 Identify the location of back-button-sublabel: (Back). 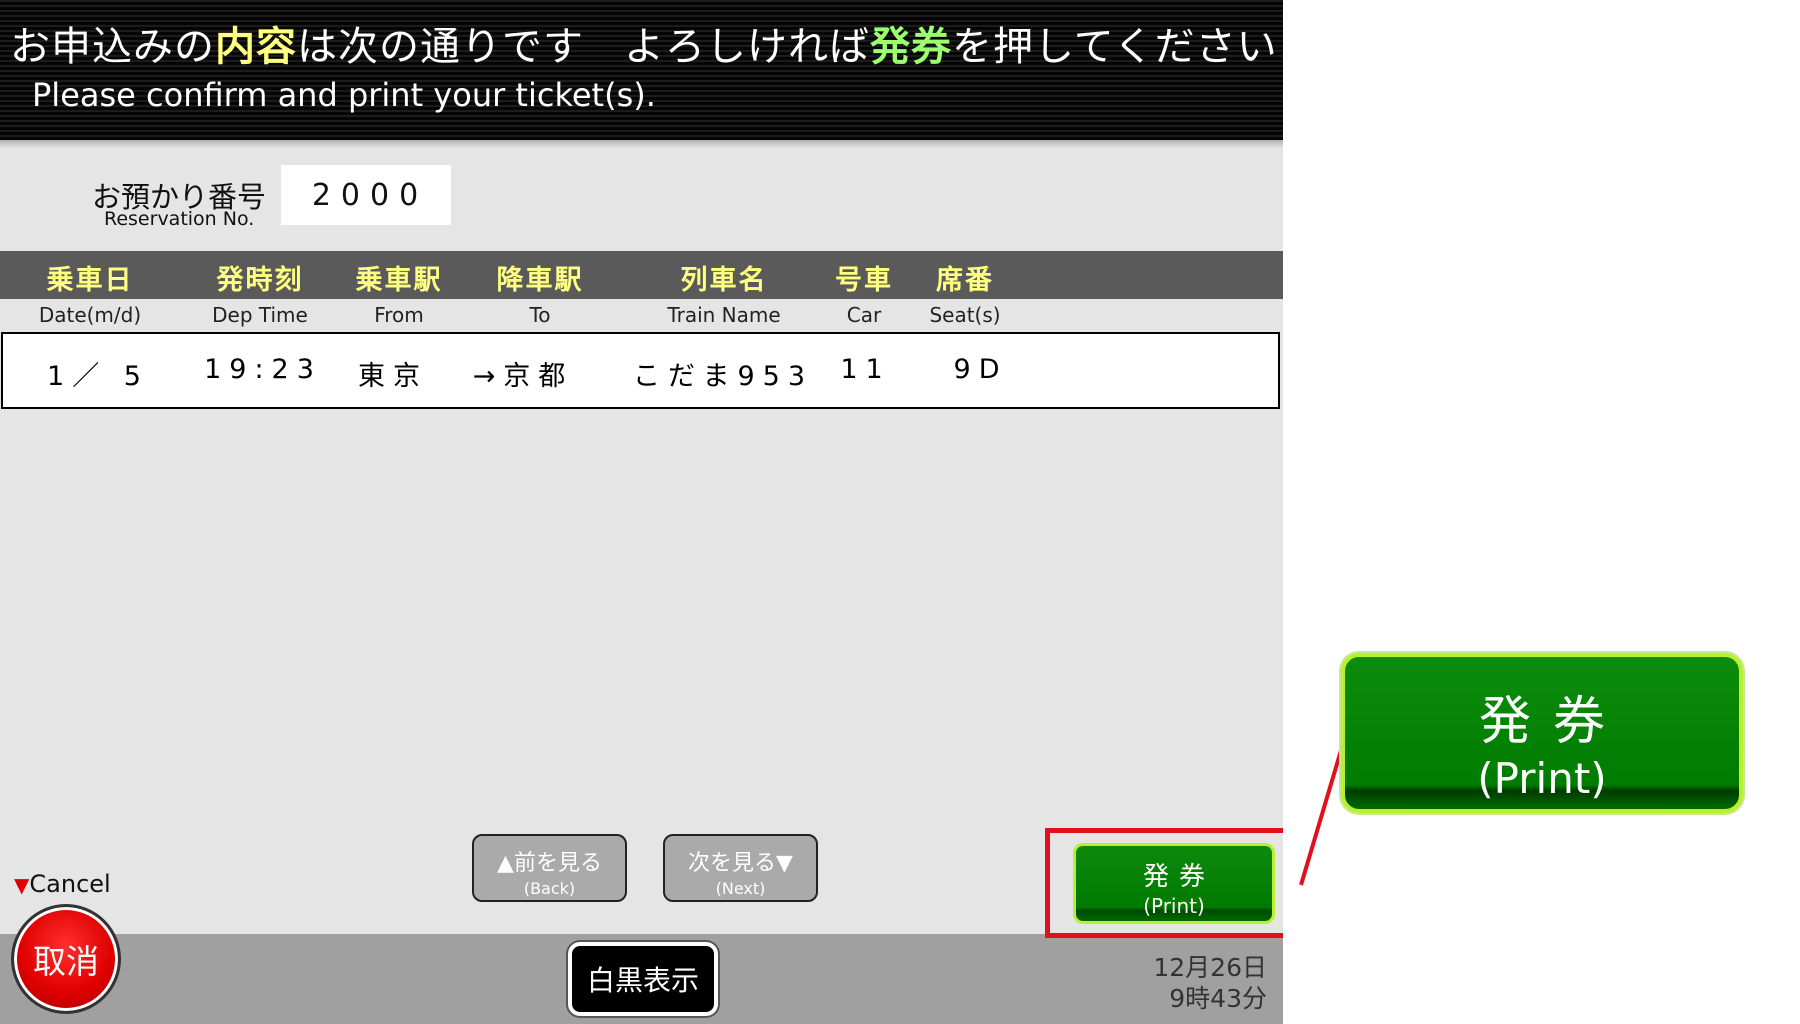
(549, 888).